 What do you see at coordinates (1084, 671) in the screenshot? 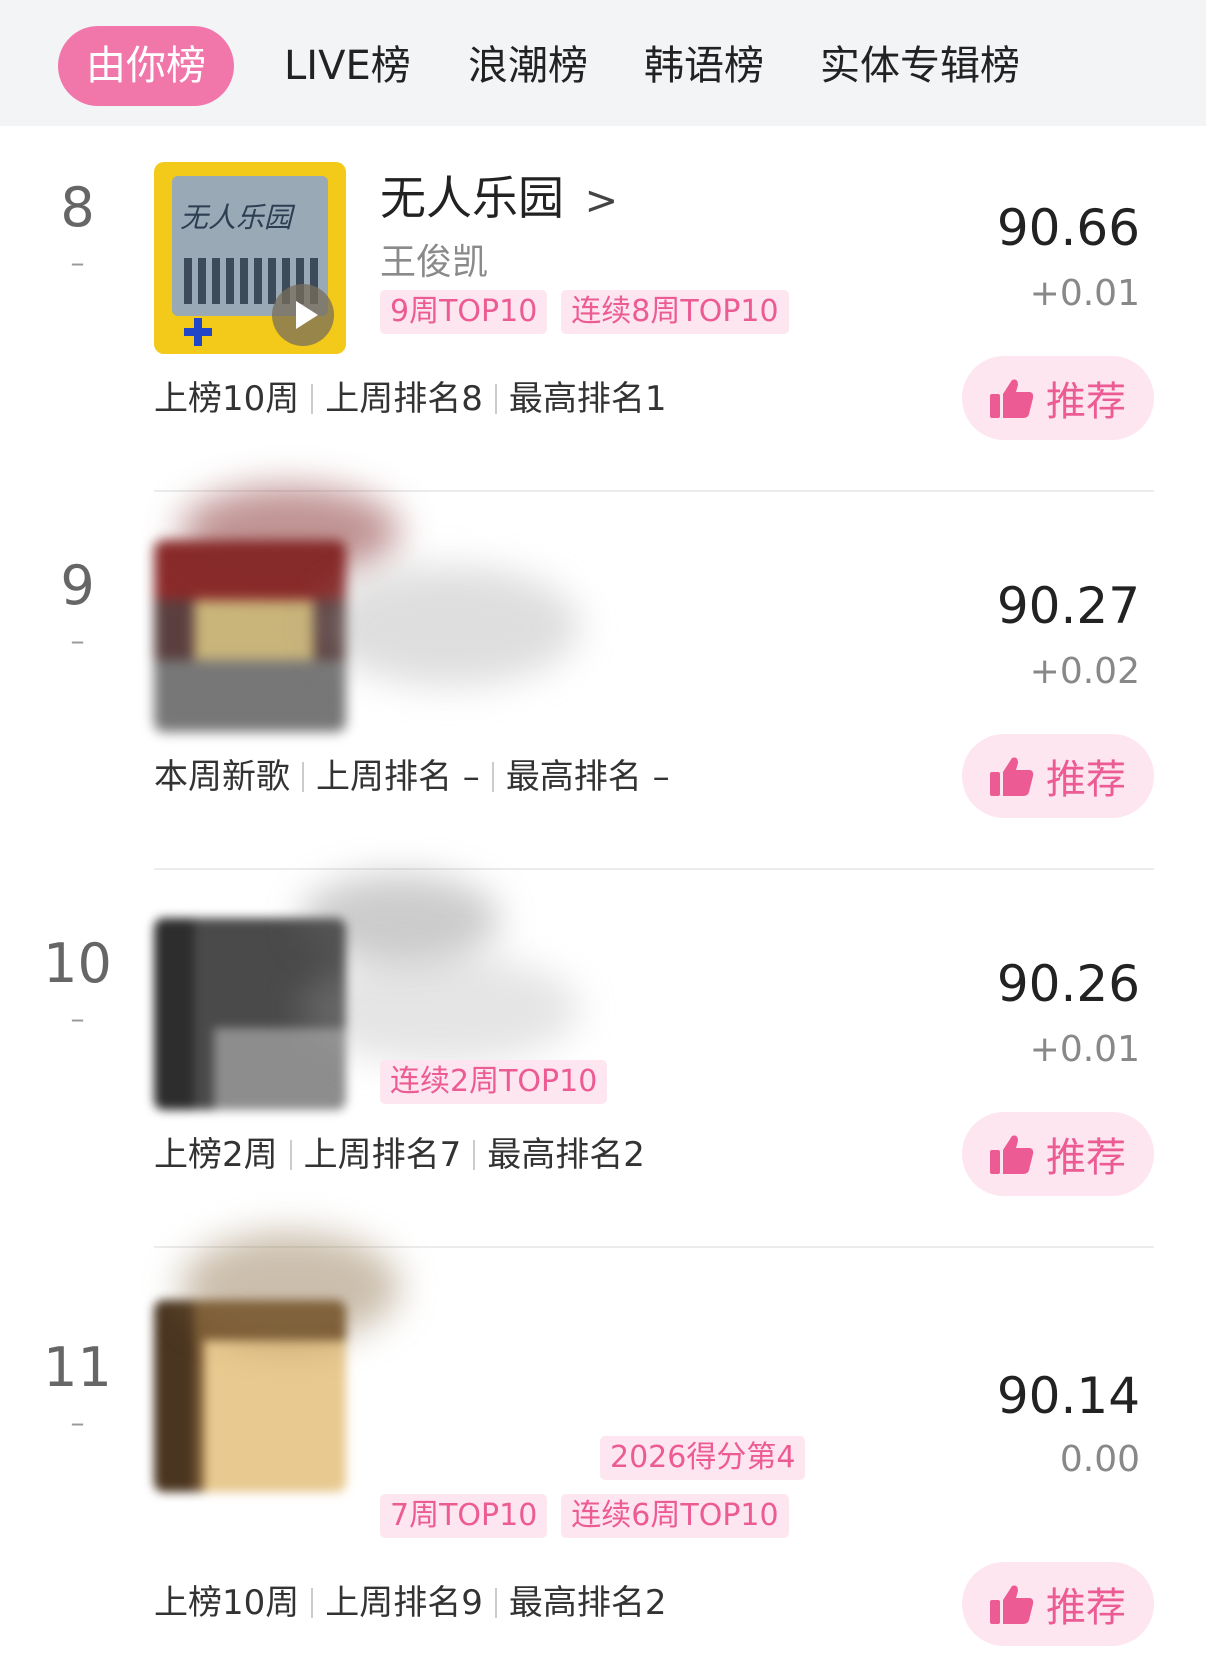
I see `score-delta: +0.02` at bounding box center [1084, 671].